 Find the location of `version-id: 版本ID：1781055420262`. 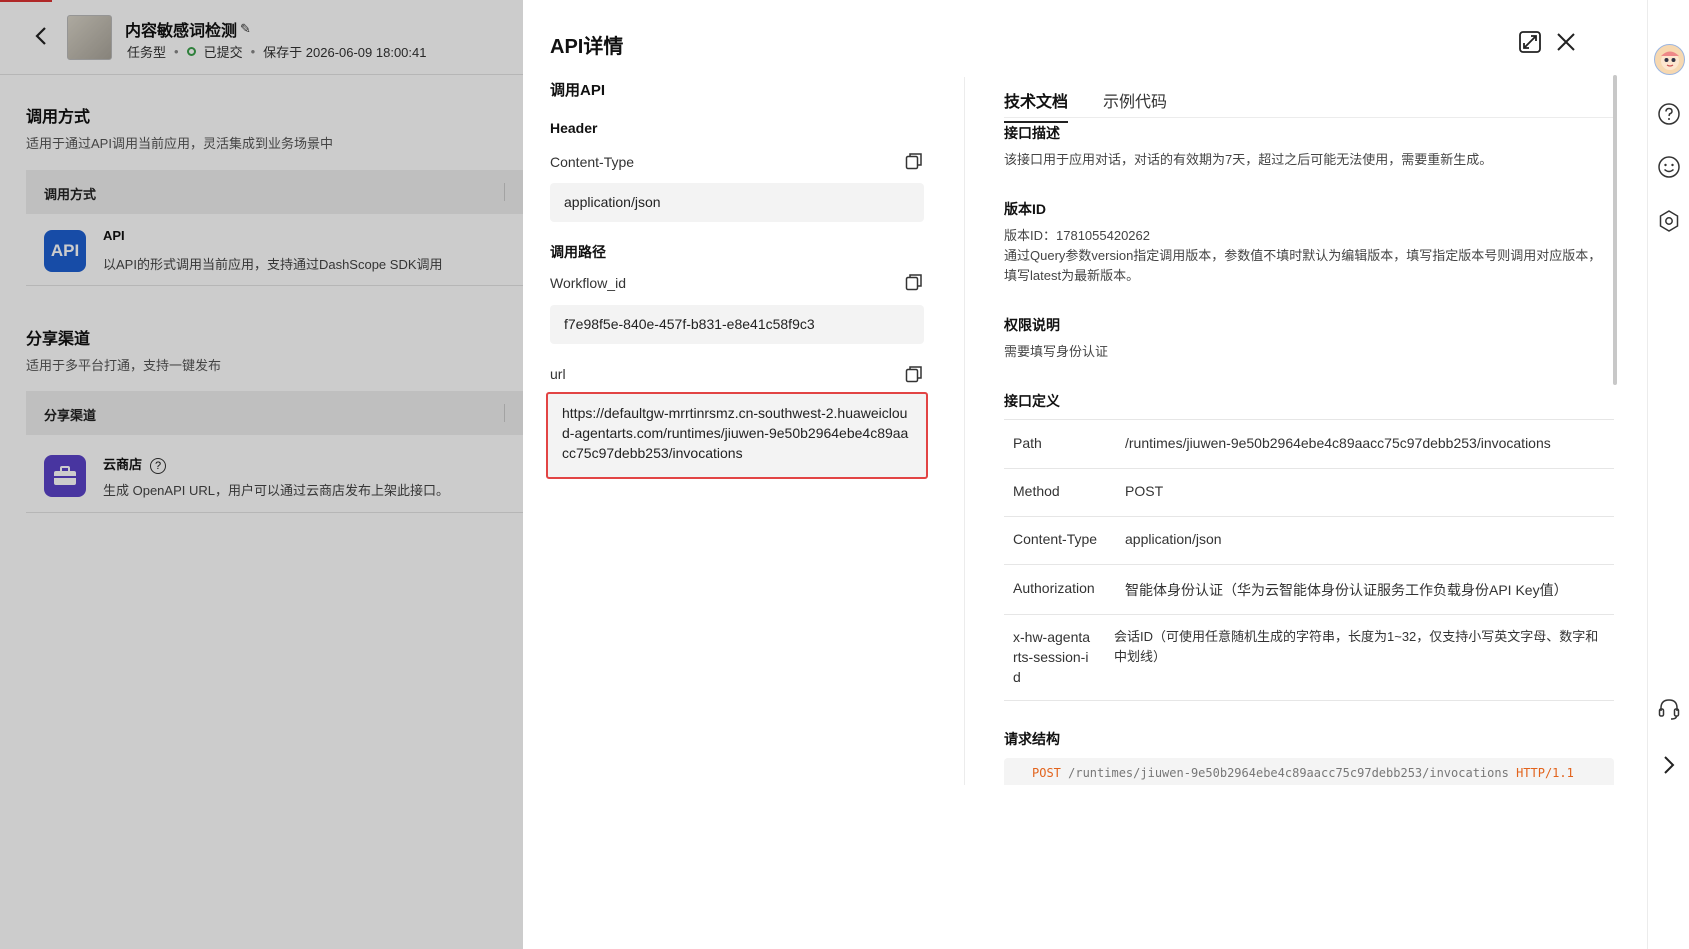

version-id: 版本ID：1781055420262 is located at coordinates (1077, 235).